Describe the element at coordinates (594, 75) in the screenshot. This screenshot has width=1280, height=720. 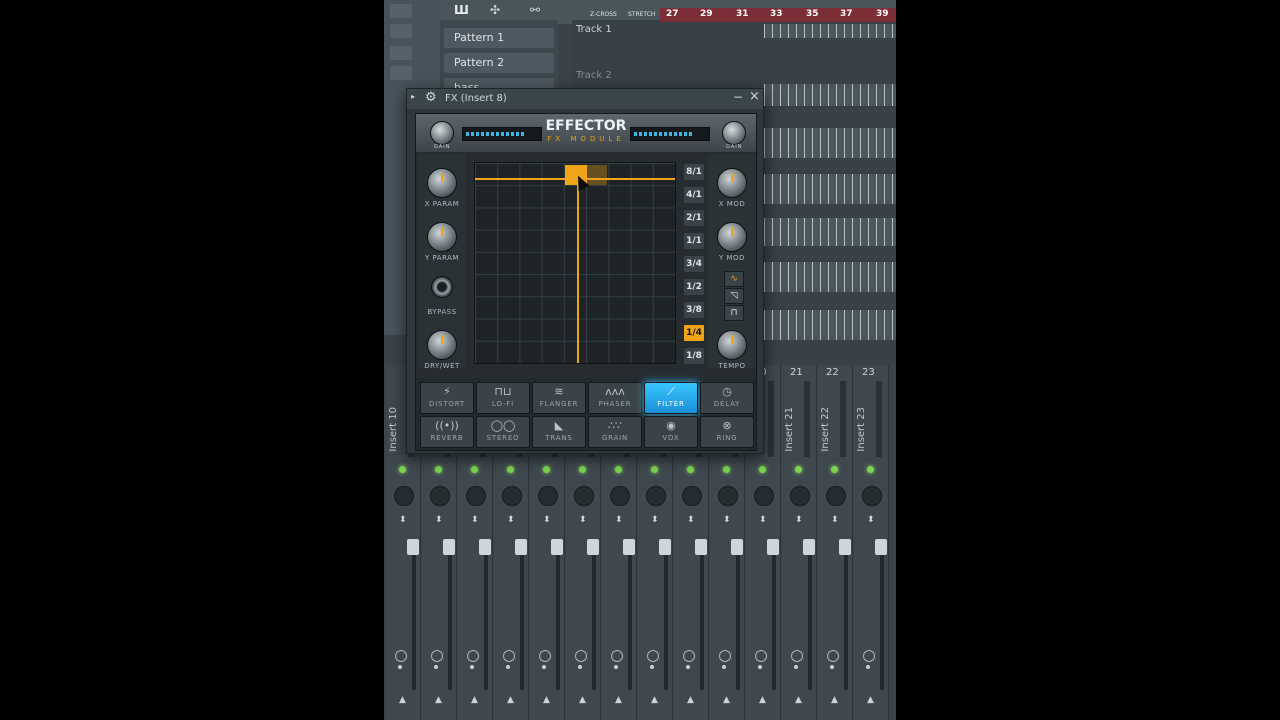
I see `track-name: Track 2` at that location.